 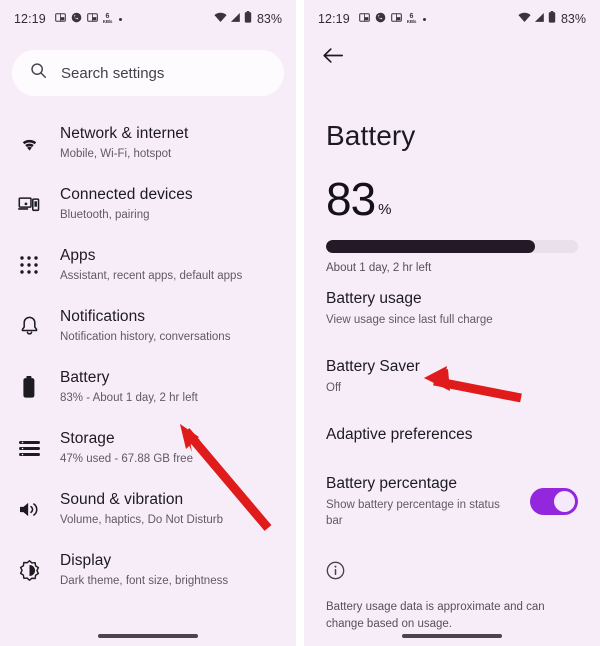 I want to click on sidebar-item-subtitle: Assistant, recent apps, default apps, so click(x=151, y=276).